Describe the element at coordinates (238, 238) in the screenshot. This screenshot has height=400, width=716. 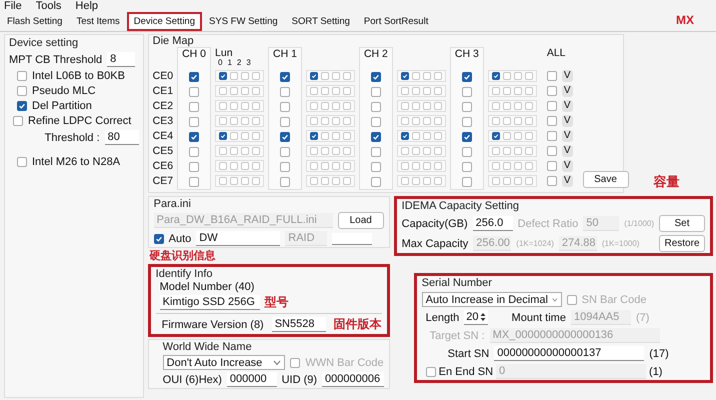
I see `text-field: DW` at that location.